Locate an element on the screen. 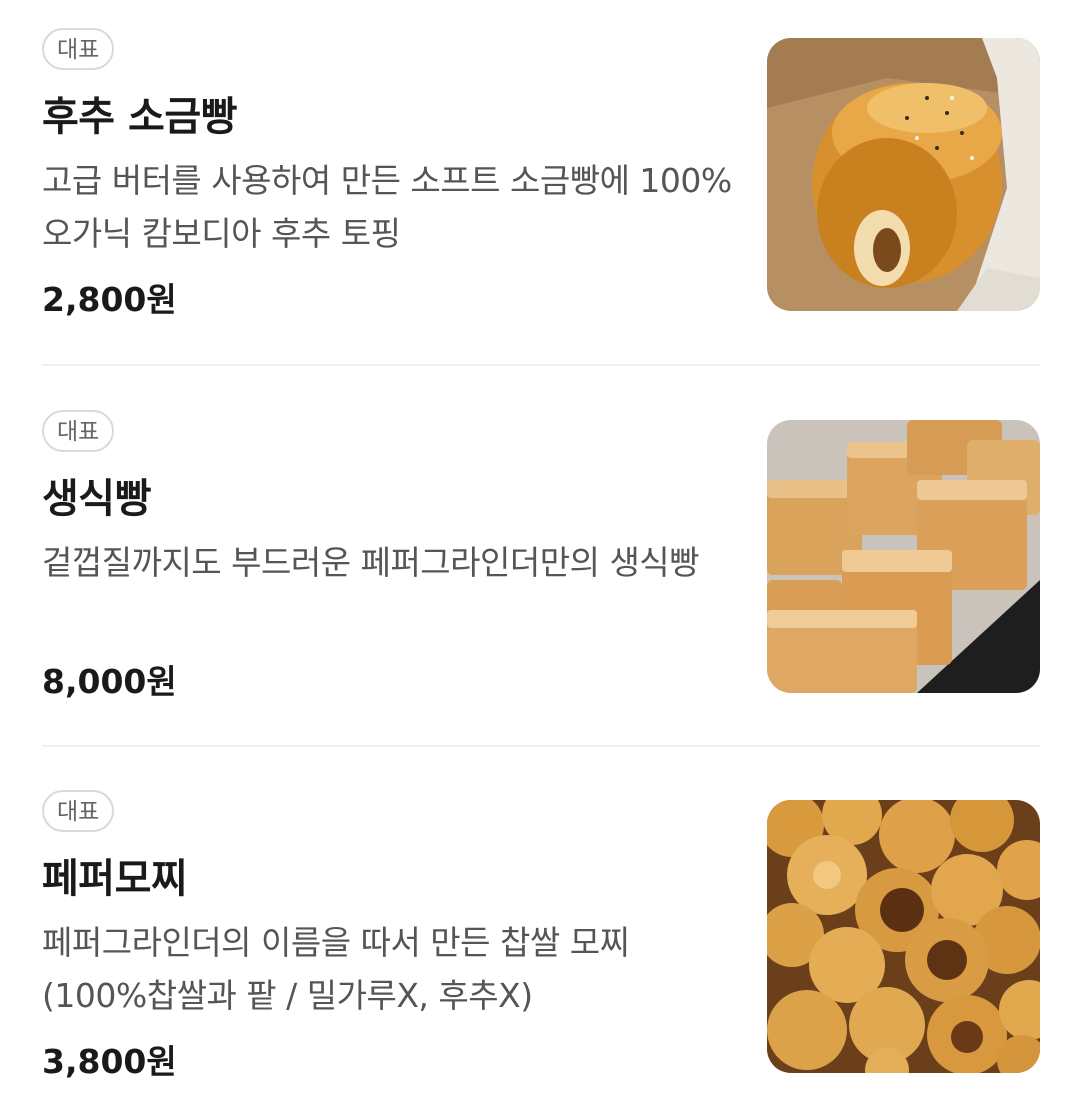  menu-item-name: 생식빵 is located at coordinates (96, 499).